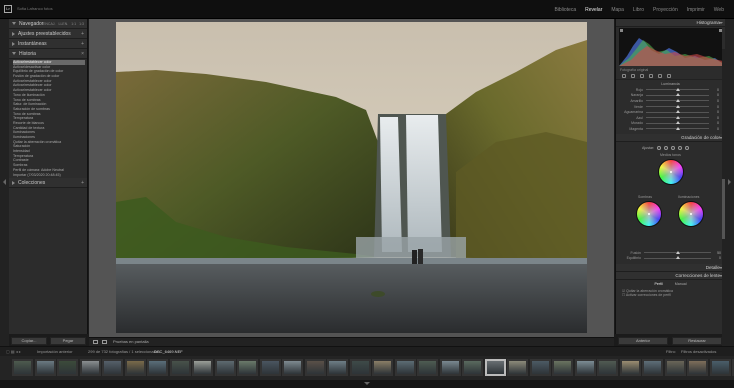 The height and width of the screenshot is (388, 734). Describe the element at coordinates (660, 76) in the screenshot. I see `radial-filter-icon` at that location.